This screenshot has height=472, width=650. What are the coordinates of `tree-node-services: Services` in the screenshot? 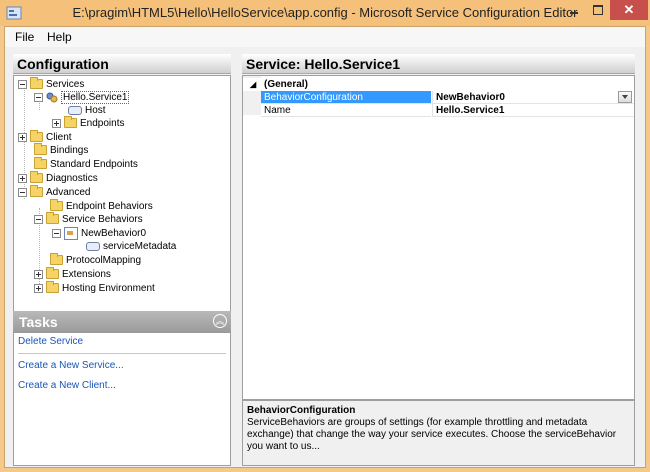 It's located at (51, 84).